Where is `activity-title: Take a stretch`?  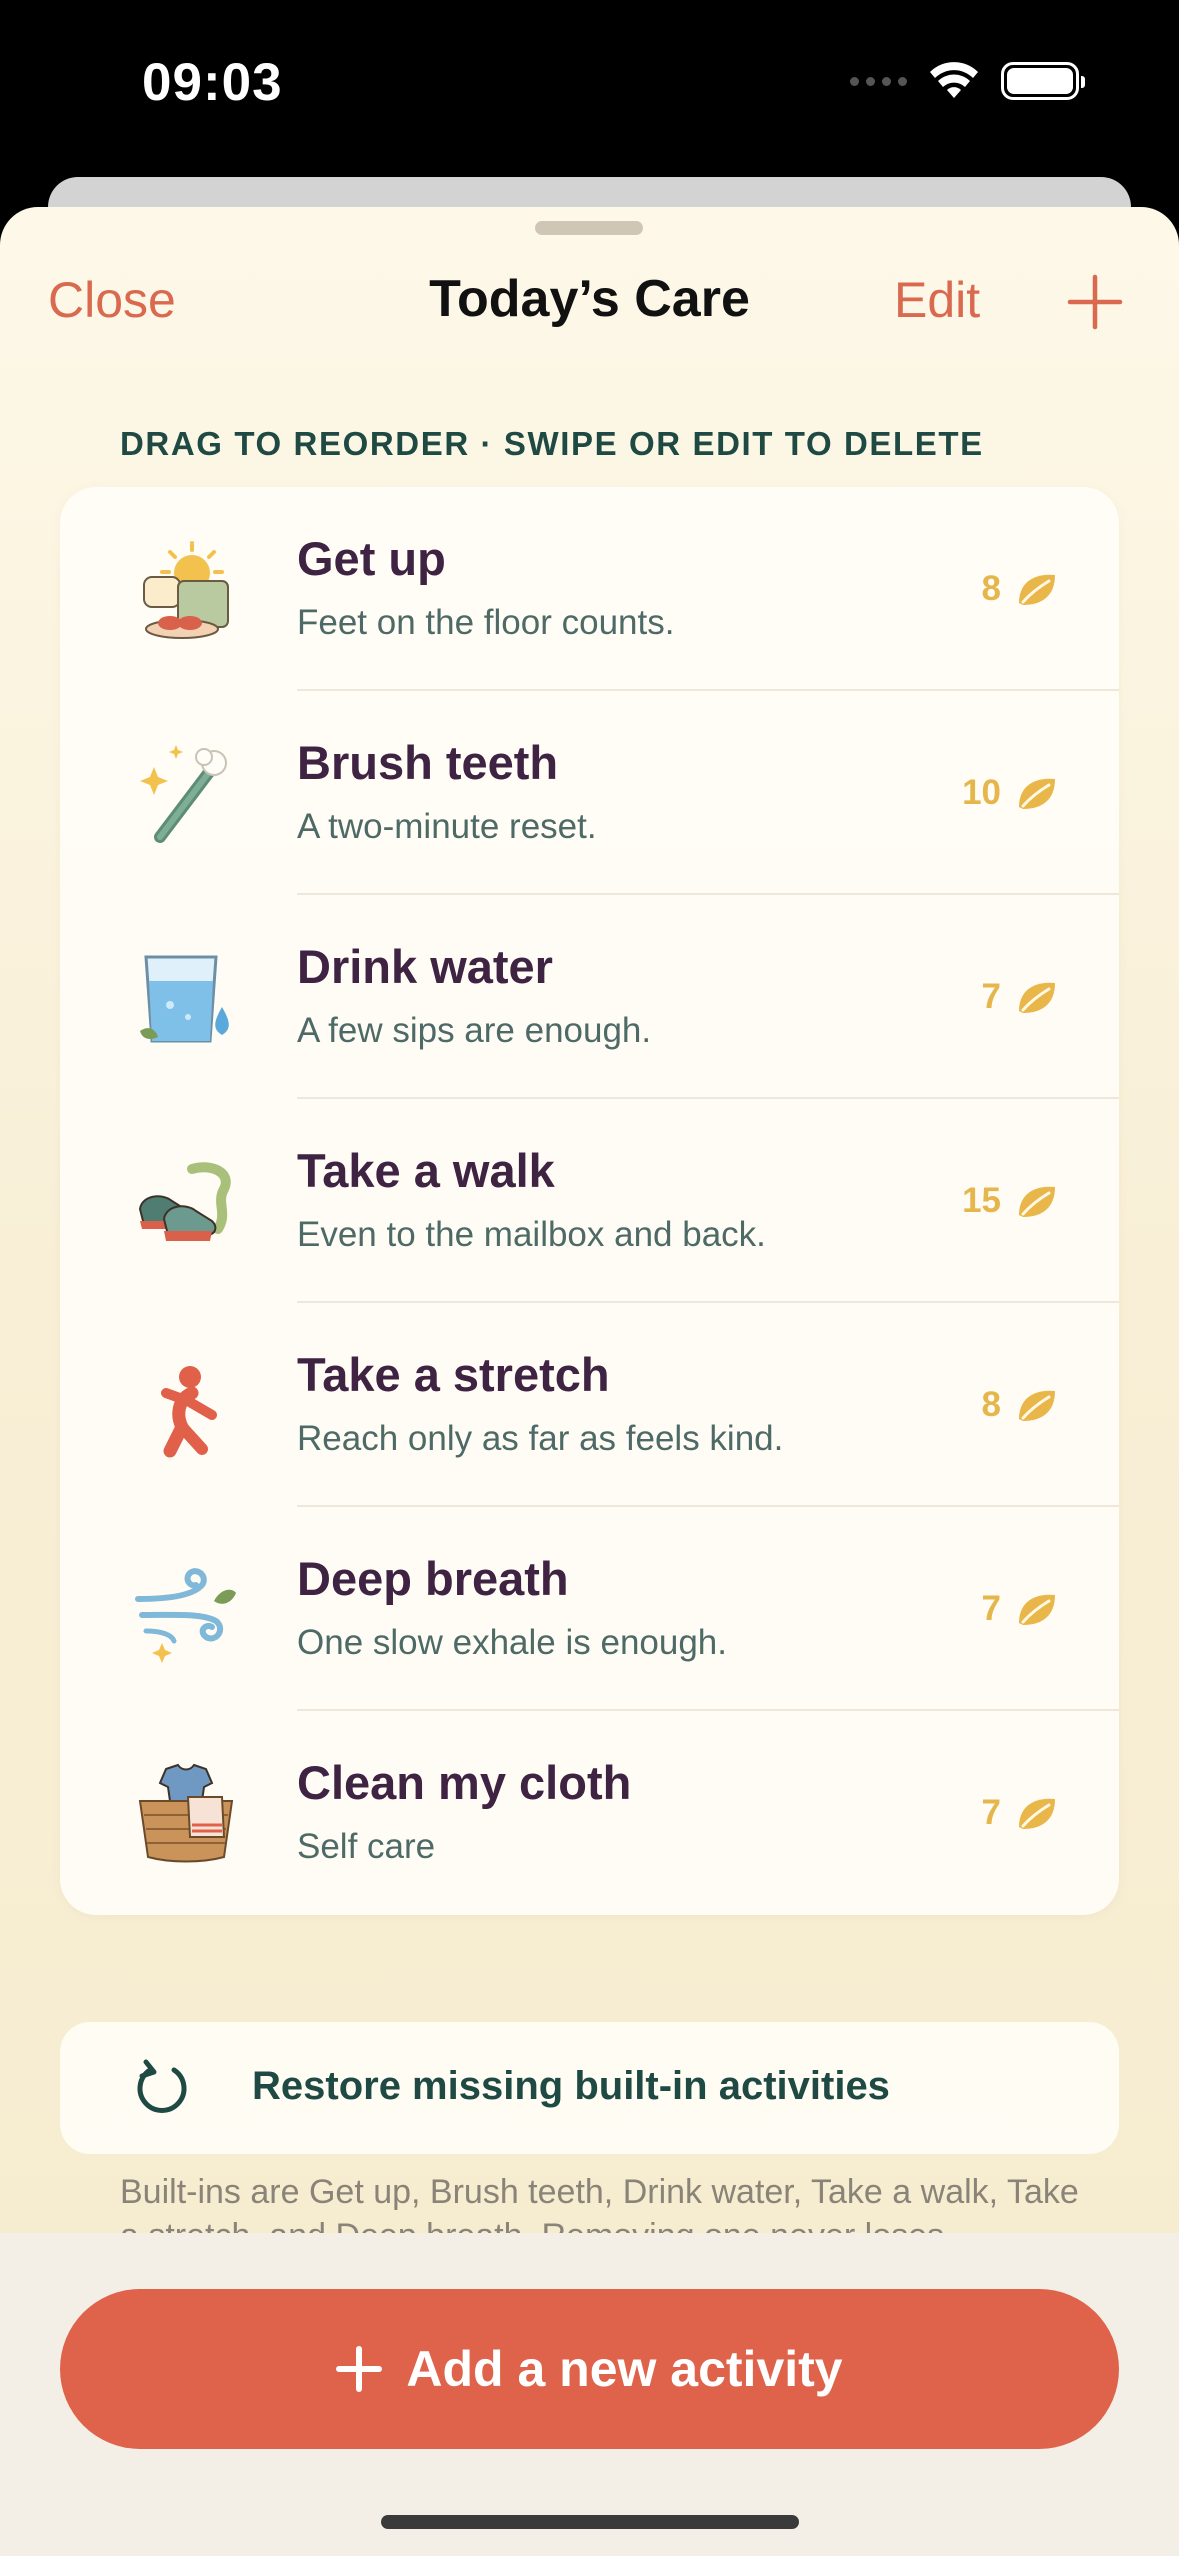 activity-title: Take a stretch is located at coordinates (453, 1374).